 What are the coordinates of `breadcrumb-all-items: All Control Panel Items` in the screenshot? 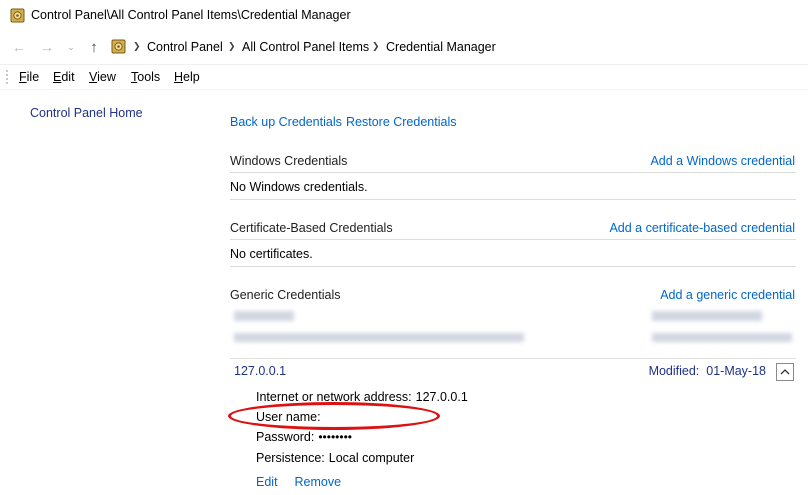 It's located at (305, 47).